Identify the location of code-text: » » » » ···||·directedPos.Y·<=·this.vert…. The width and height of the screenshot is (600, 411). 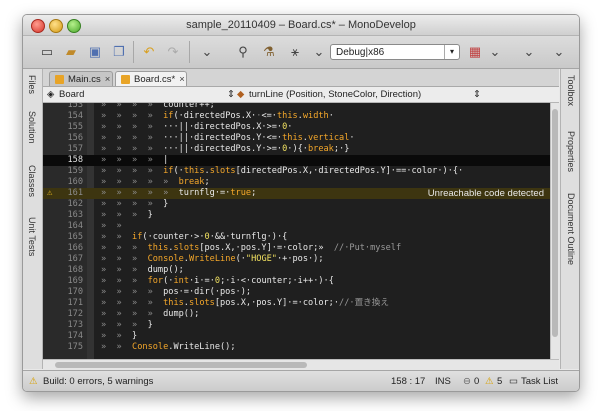
(228, 138).